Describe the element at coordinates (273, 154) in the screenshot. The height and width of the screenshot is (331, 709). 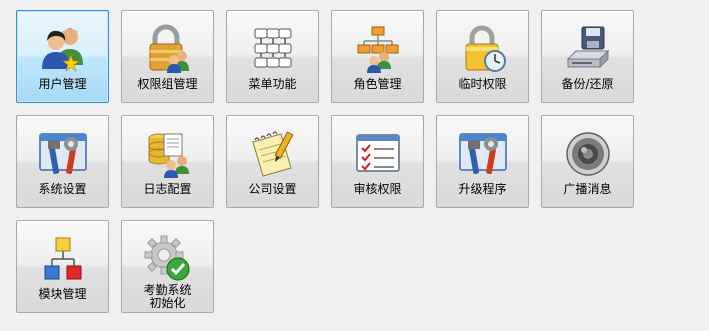
I see `notepad-pencil-icon` at that location.